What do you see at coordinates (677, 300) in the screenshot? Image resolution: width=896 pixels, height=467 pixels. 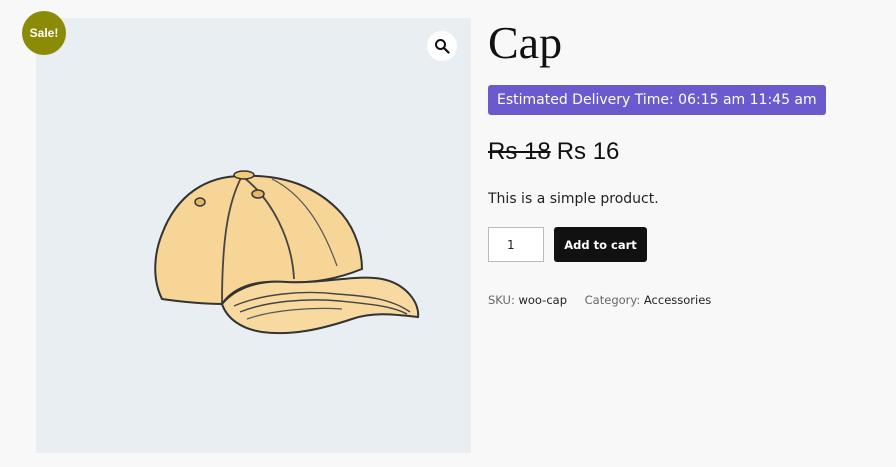 I see `category-link: Accessories` at bounding box center [677, 300].